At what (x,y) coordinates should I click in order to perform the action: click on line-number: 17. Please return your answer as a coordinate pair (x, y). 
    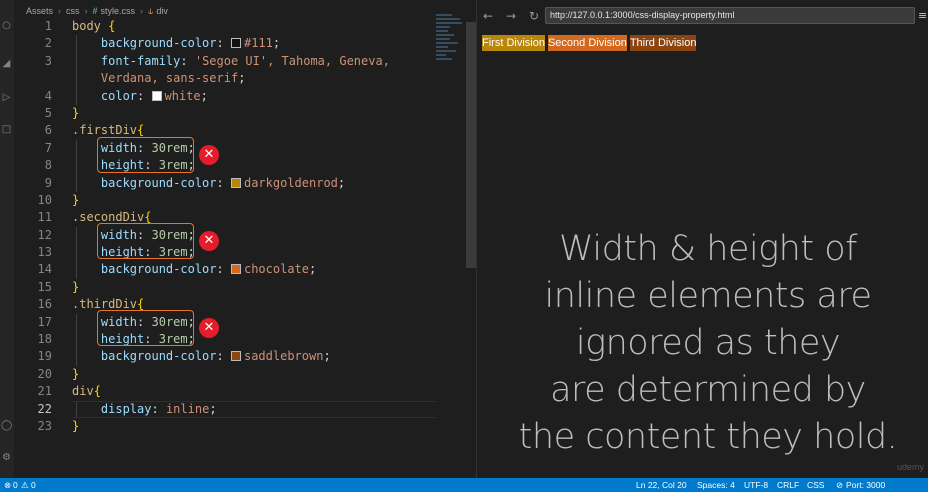
    Looking at the image, I should click on (44, 321).